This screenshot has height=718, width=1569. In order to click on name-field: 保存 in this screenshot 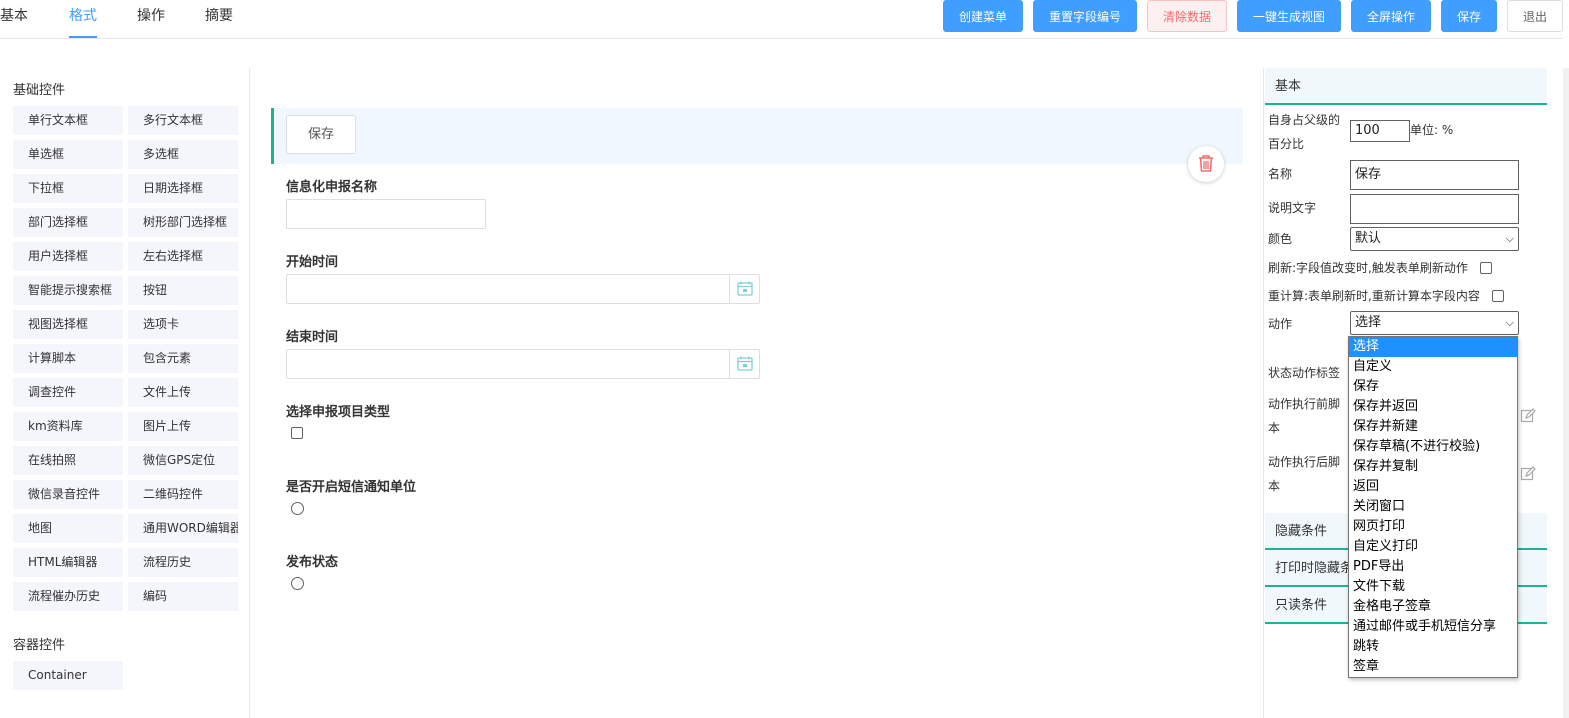, I will do `click(1434, 175)`.